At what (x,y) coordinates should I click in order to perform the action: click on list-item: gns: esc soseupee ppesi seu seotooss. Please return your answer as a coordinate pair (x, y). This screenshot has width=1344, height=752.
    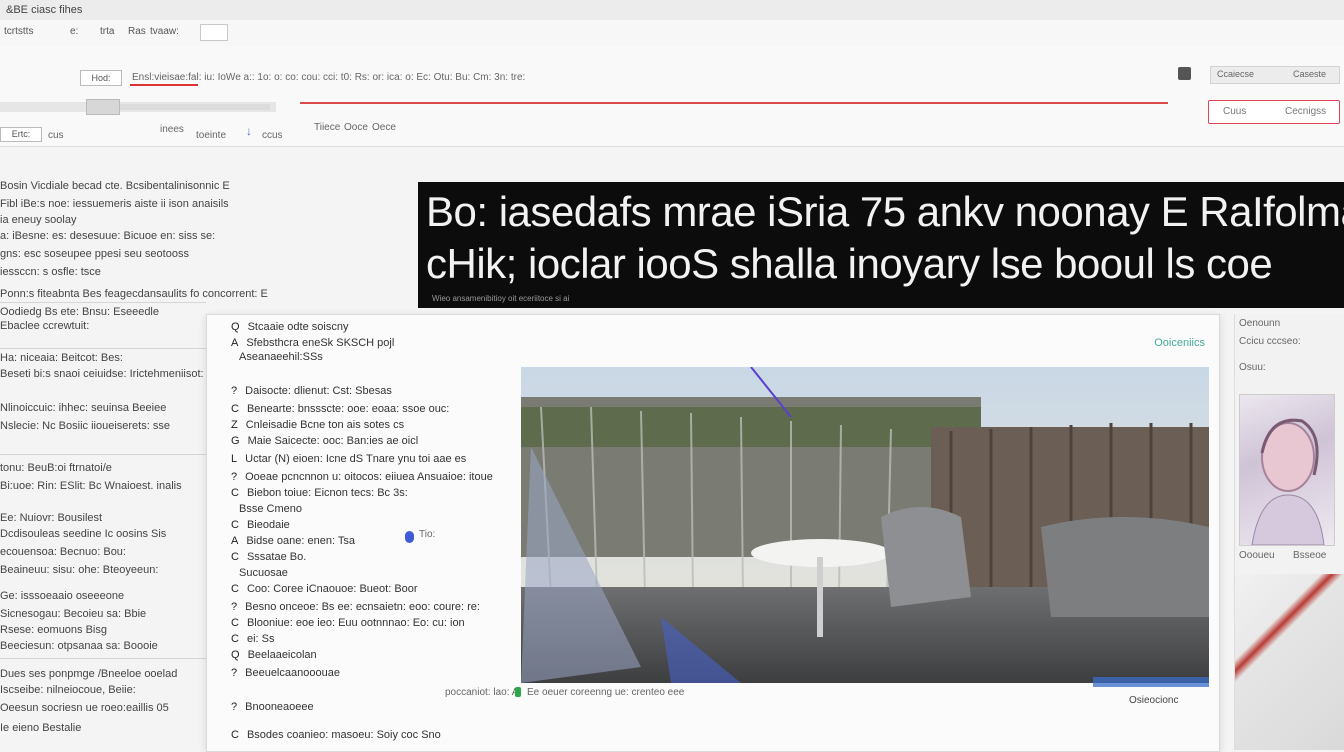
    Looking at the image, I should click on (94, 254).